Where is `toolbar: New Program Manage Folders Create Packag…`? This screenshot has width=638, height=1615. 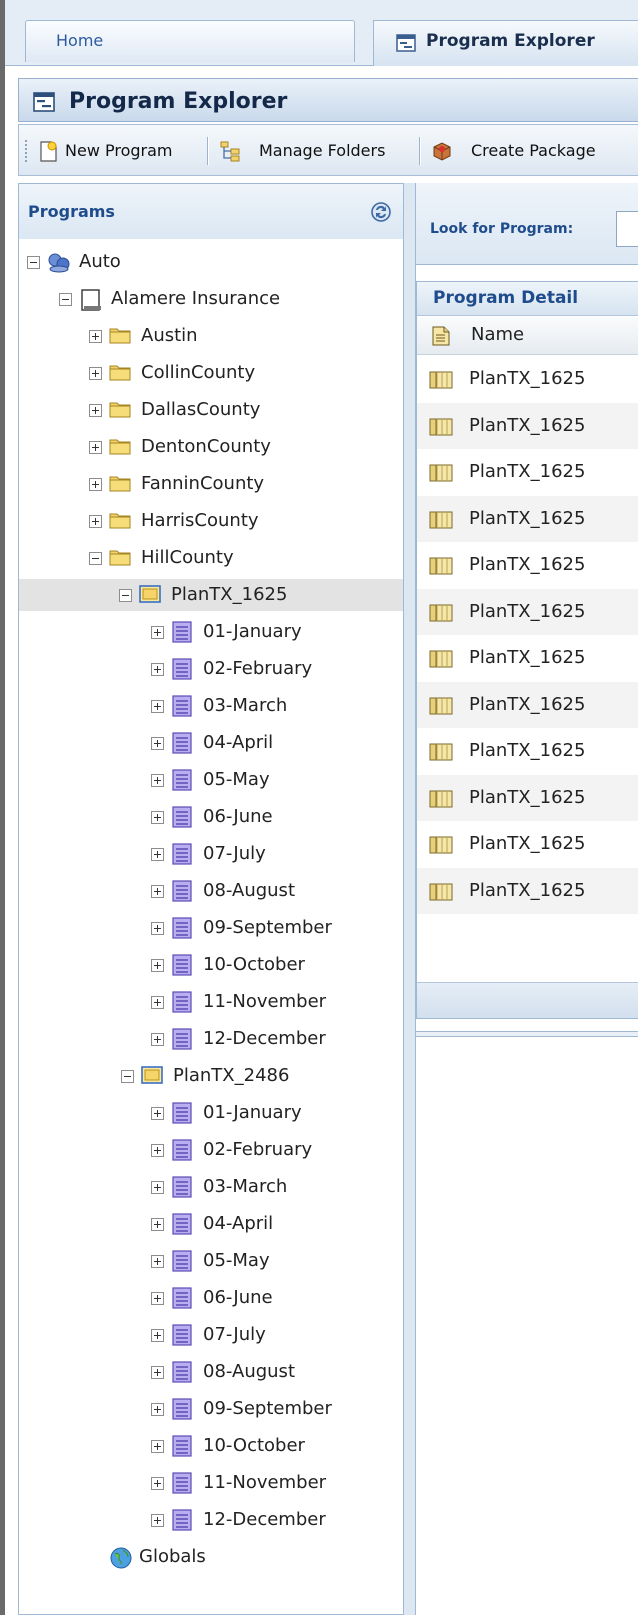 toolbar: New Program Manage Folders Create Packag… is located at coordinates (328, 150).